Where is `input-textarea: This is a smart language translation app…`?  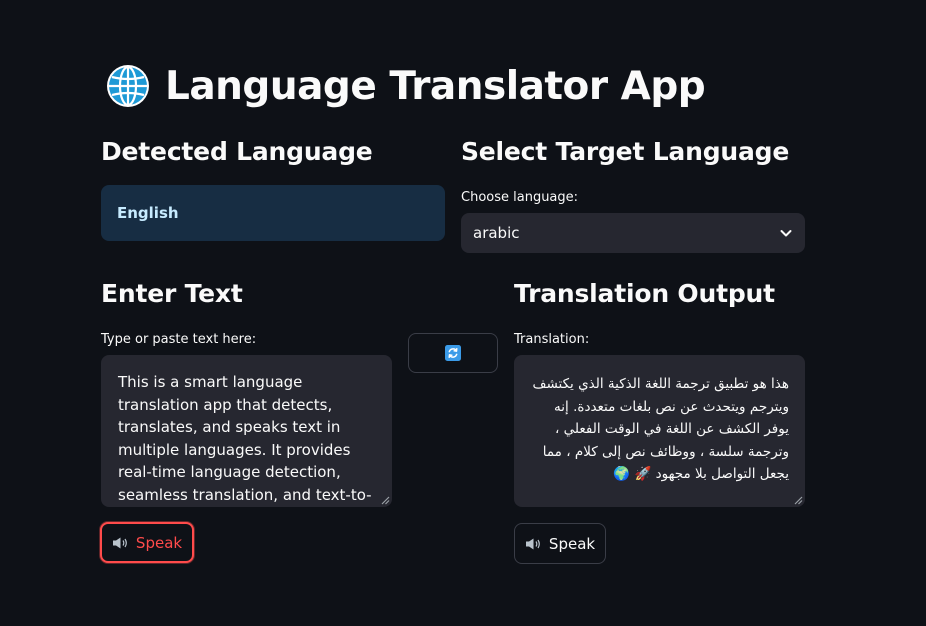 input-textarea: This is a smart language translation app… is located at coordinates (246, 431).